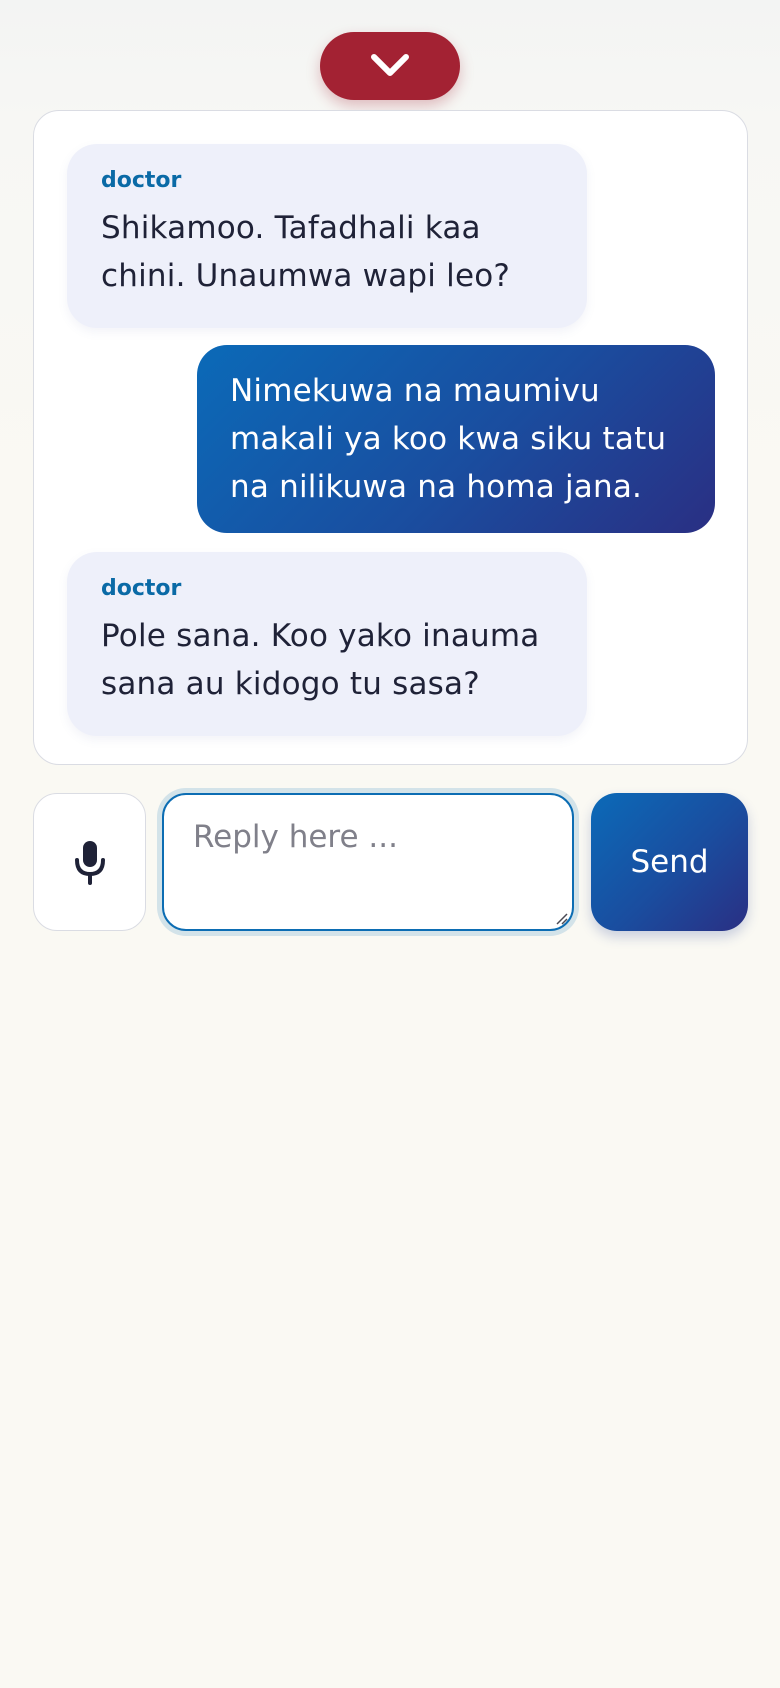 The height and width of the screenshot is (1688, 780). Describe the element at coordinates (669, 862) in the screenshot. I see `send-button: Send` at that location.